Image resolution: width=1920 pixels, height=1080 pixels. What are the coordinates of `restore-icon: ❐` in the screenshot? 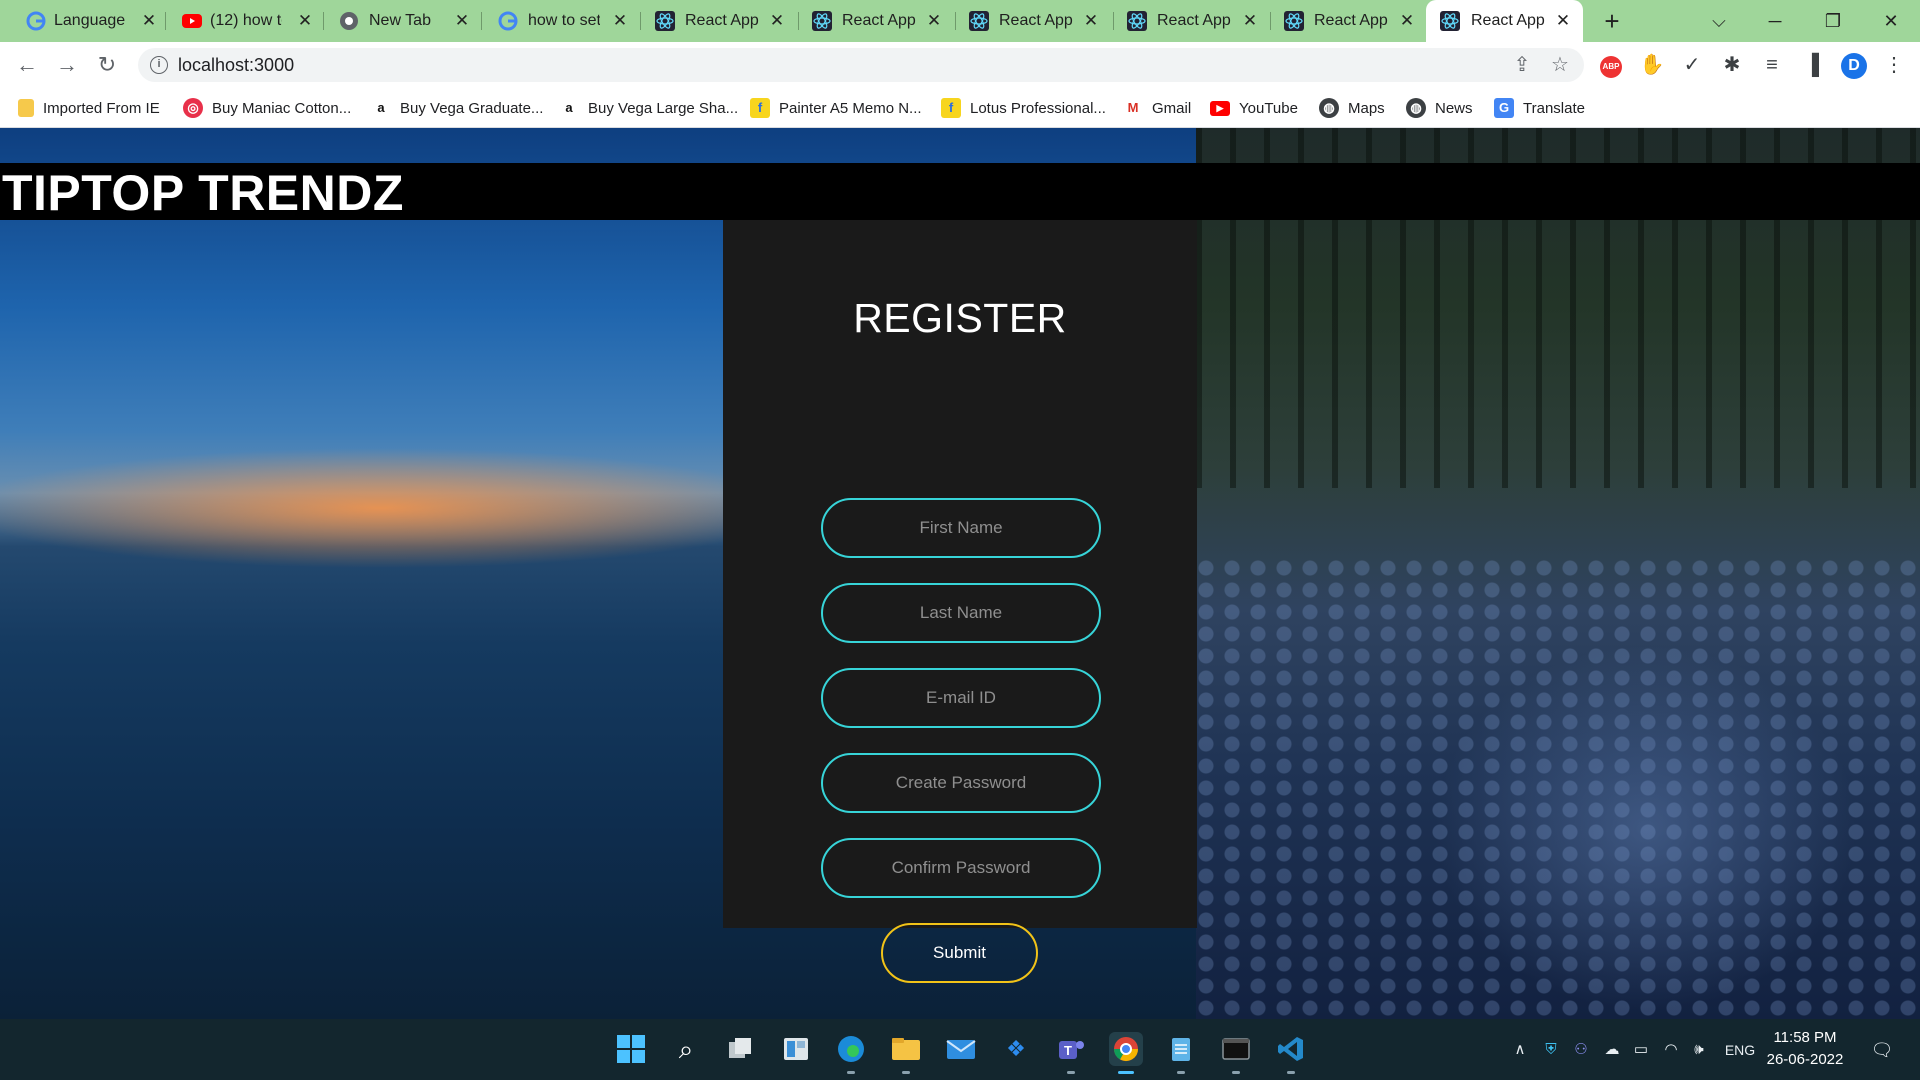 It's located at (1833, 21).